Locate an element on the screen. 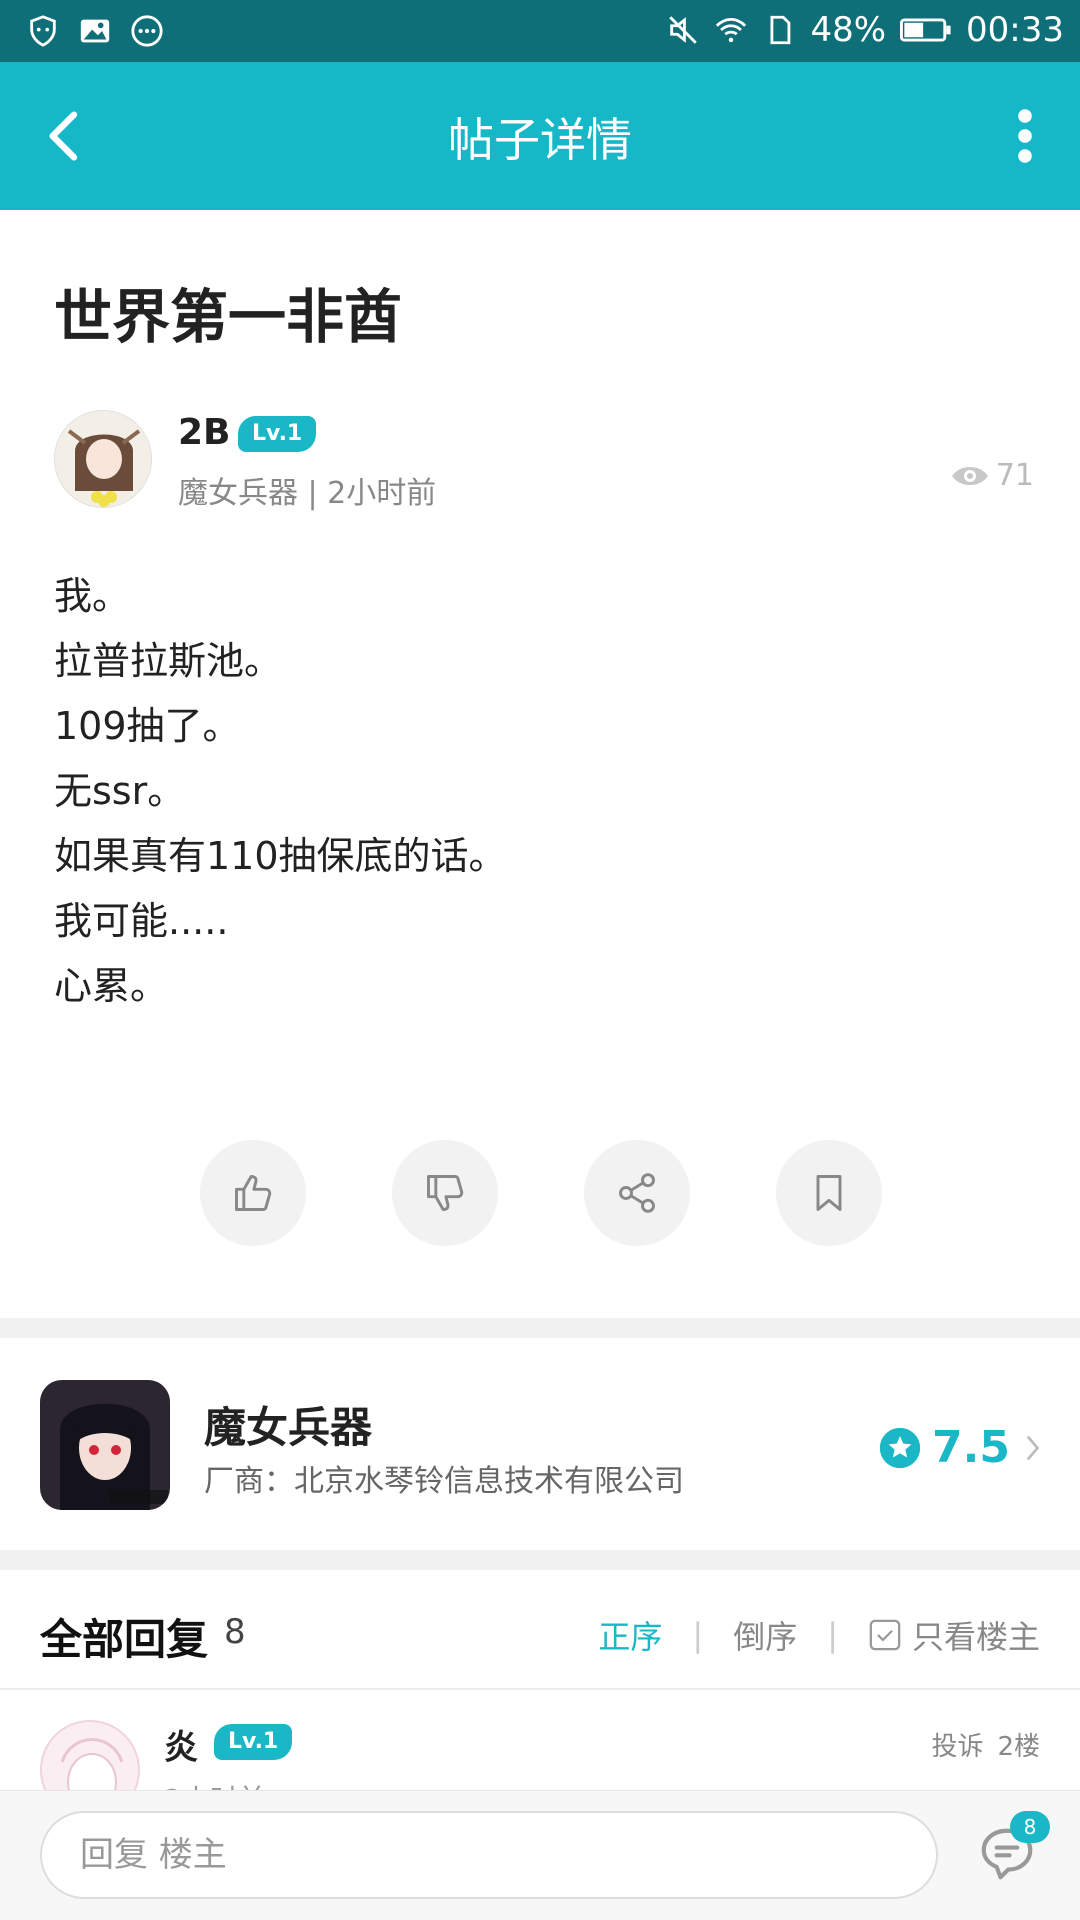  author-name: 2B is located at coordinates (204, 432).